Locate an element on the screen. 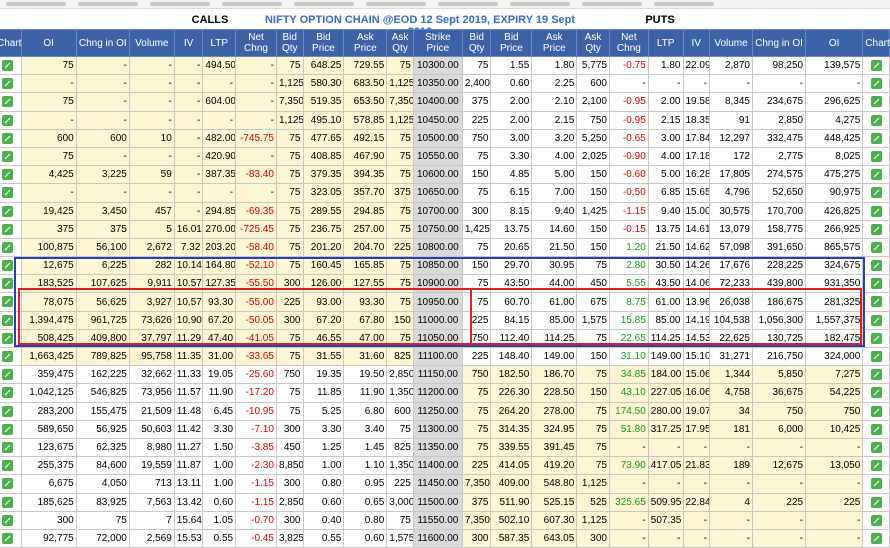 The width and height of the screenshot is (890, 548). column-header: Ask Qty is located at coordinates (400, 43).